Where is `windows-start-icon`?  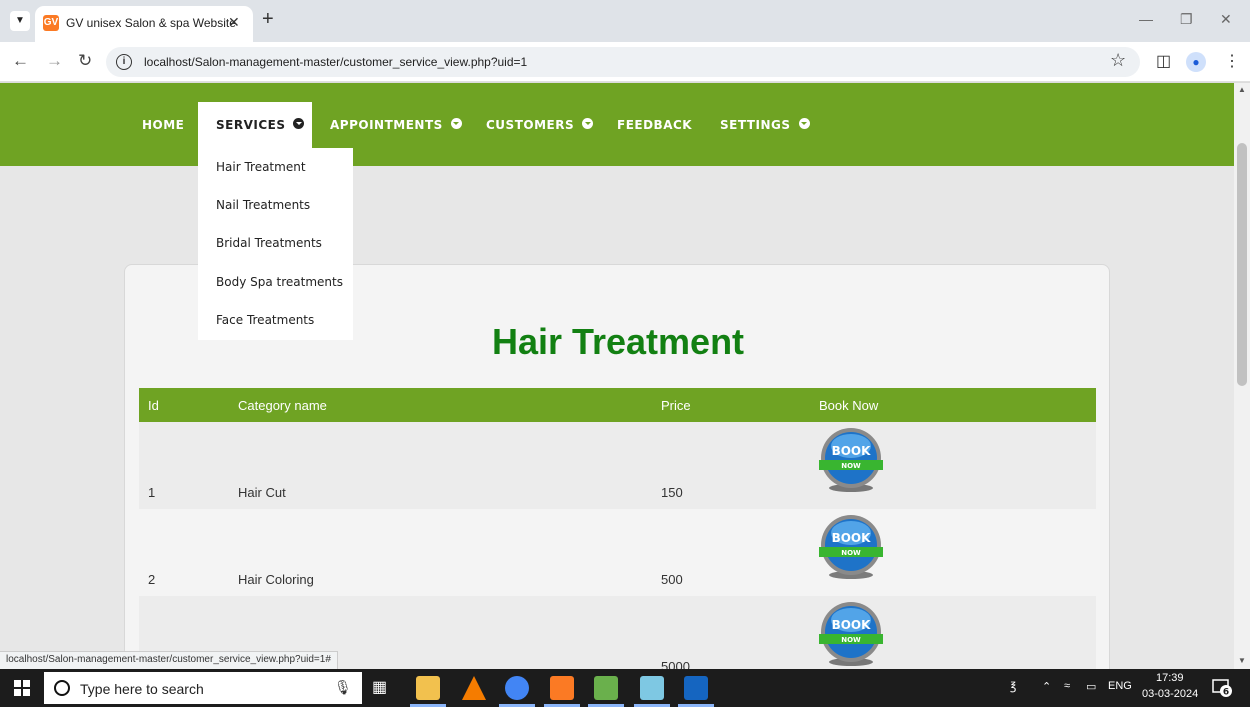
windows-start-icon is located at coordinates (22, 688).